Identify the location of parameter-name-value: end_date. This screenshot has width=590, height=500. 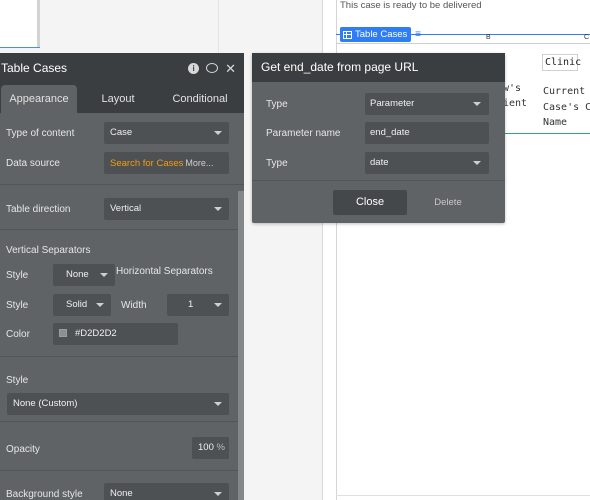
(390, 132).